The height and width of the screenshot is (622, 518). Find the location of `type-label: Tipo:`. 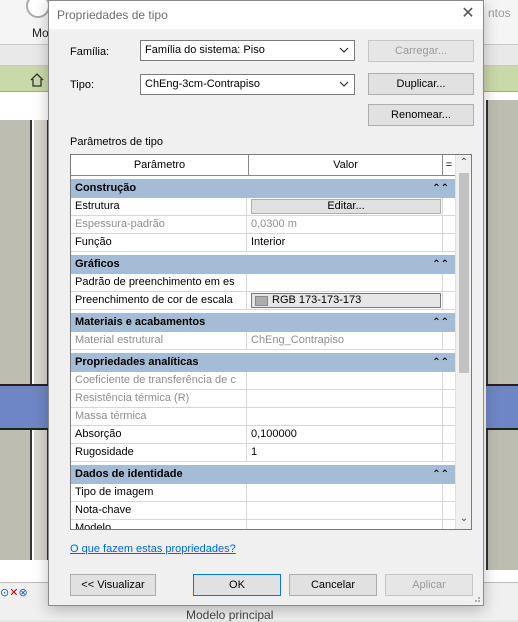

type-label: Tipo: is located at coordinates (82, 85).